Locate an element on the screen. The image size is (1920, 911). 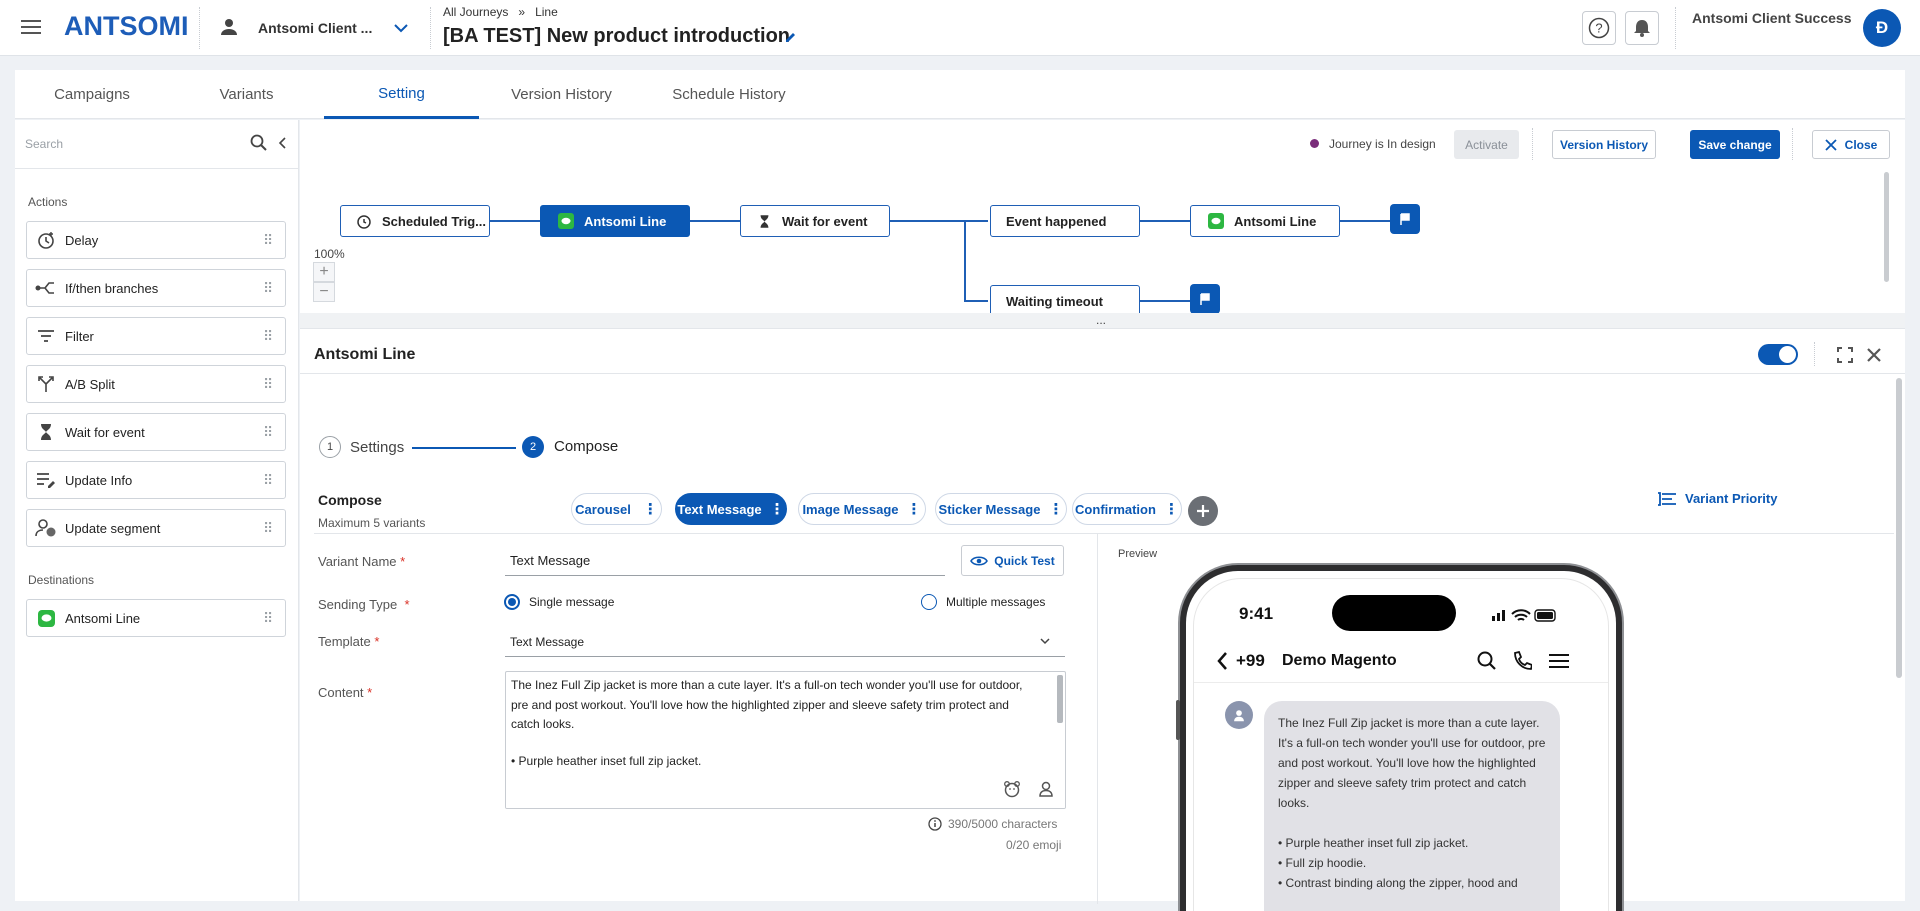
multiple-messages-radio: Multiple messages is located at coordinates (983, 602).